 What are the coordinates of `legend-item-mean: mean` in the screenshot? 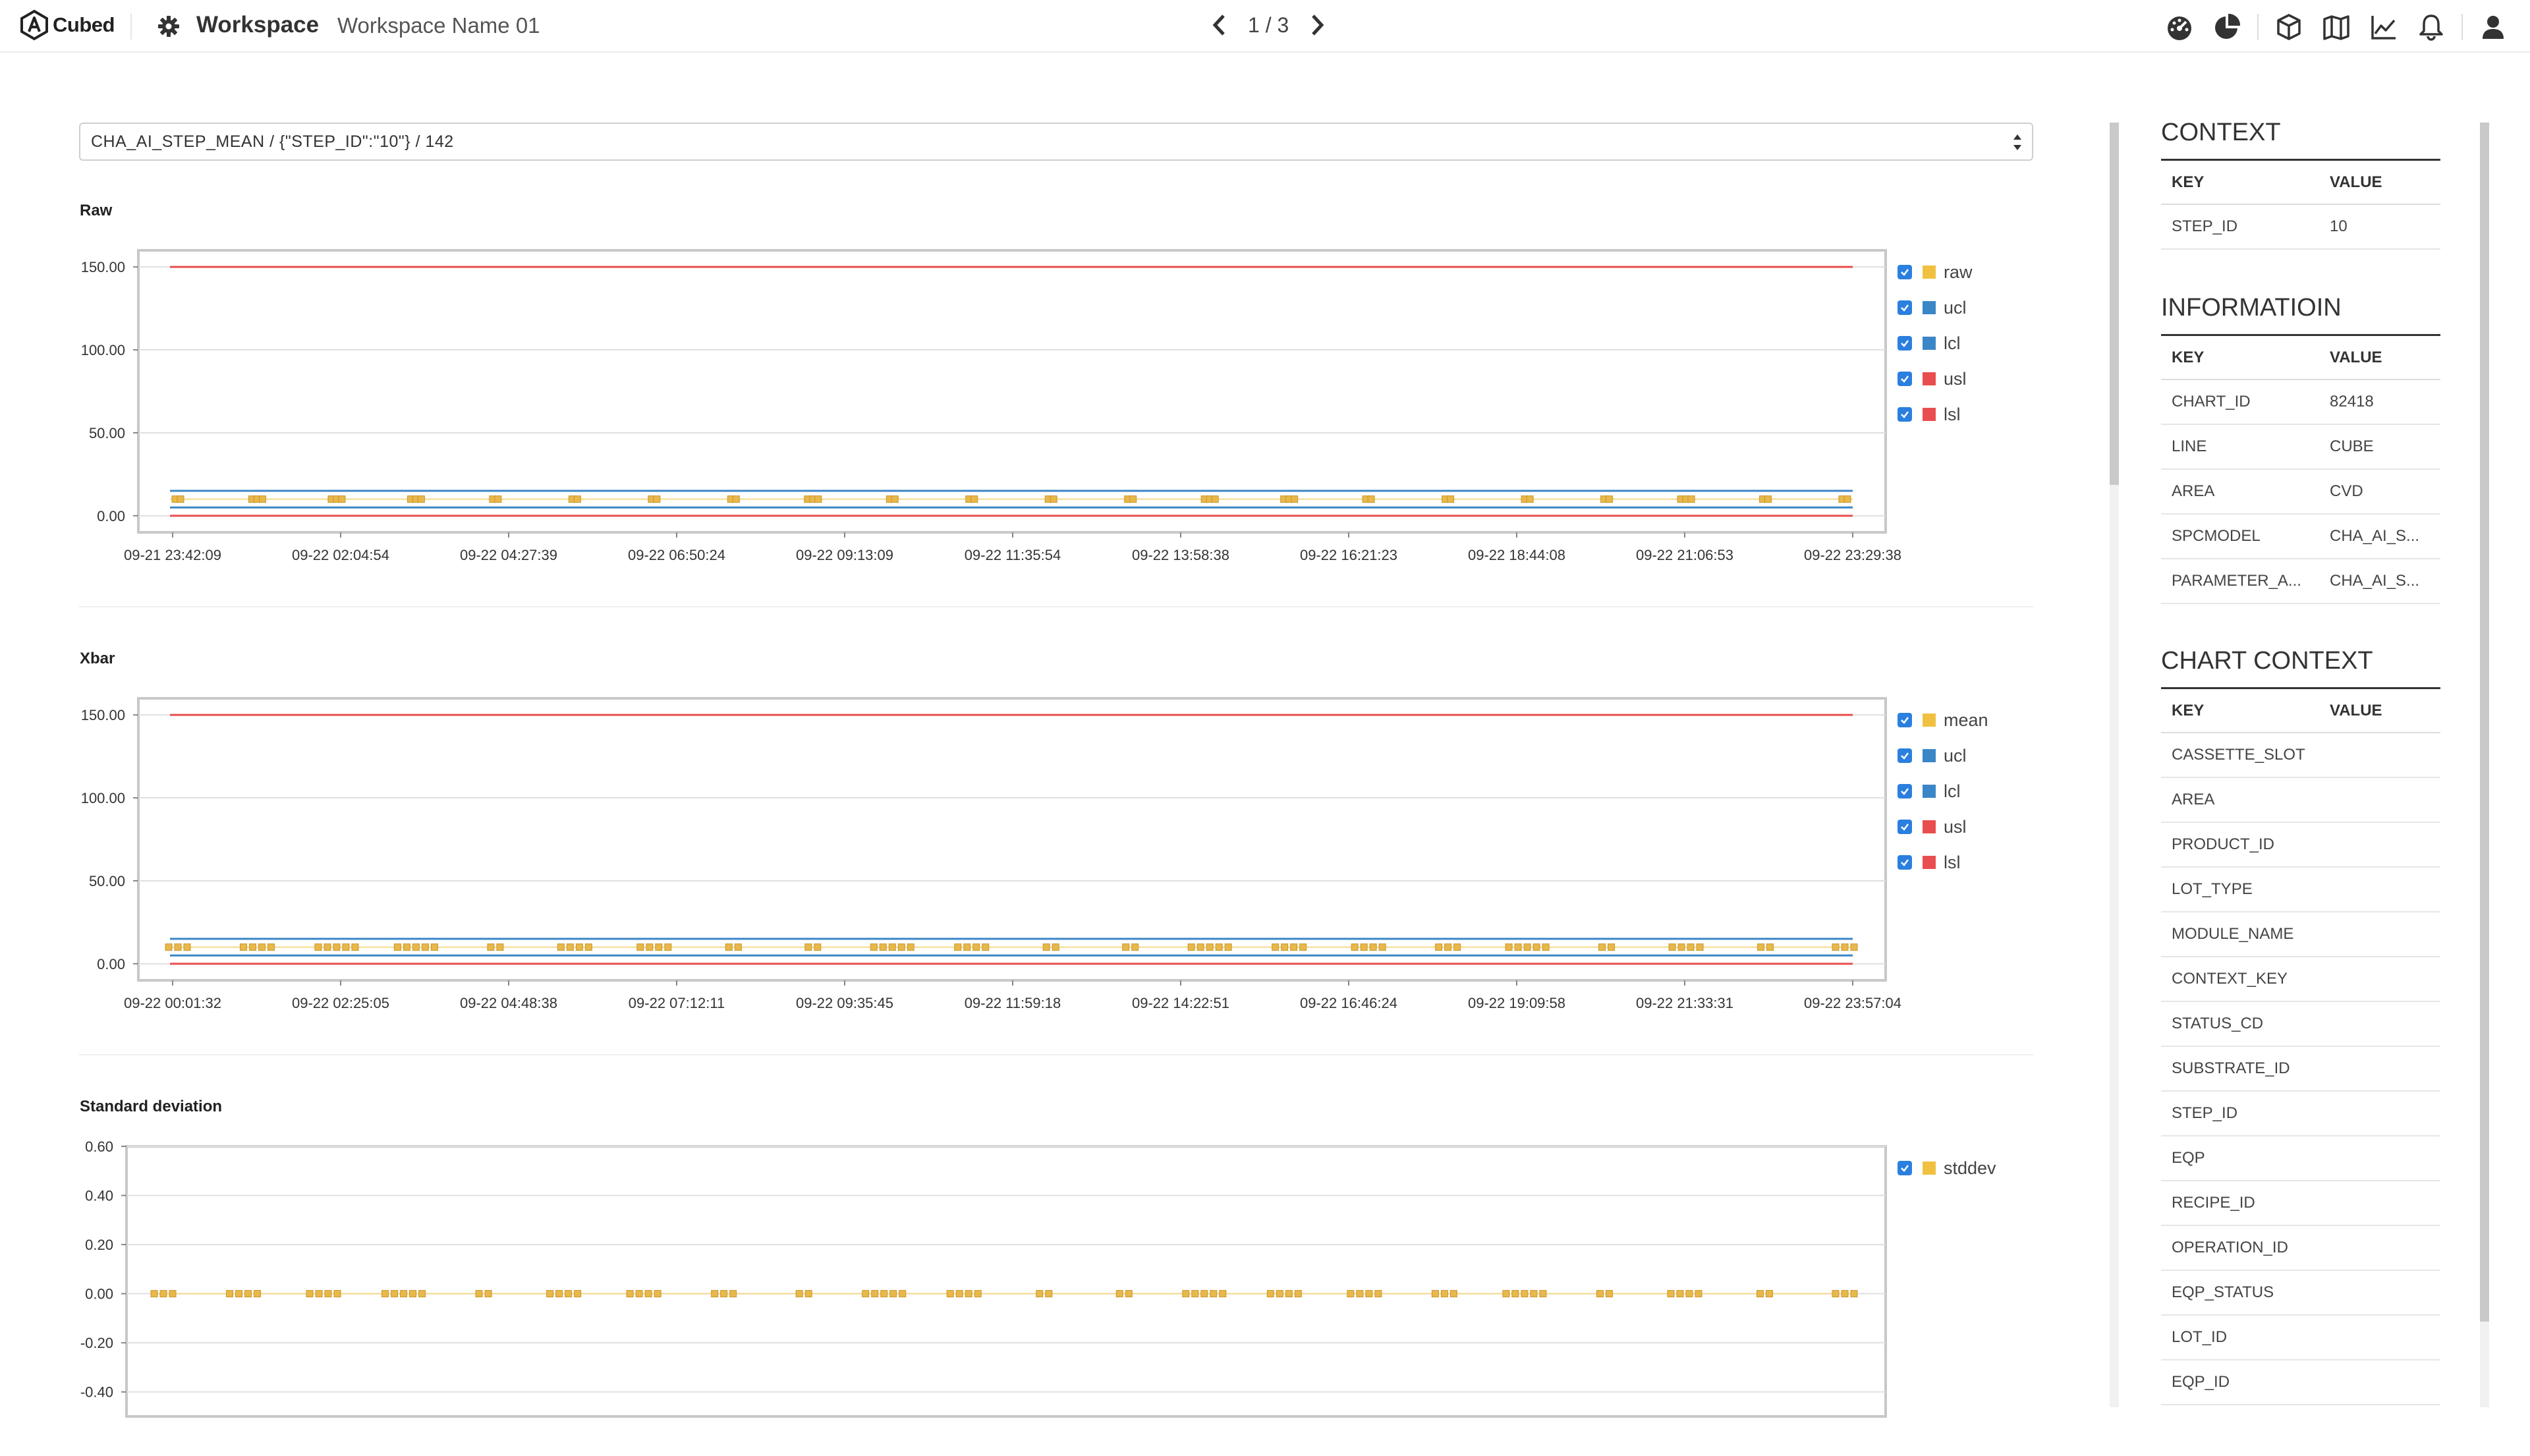 It's located at (1943, 720).